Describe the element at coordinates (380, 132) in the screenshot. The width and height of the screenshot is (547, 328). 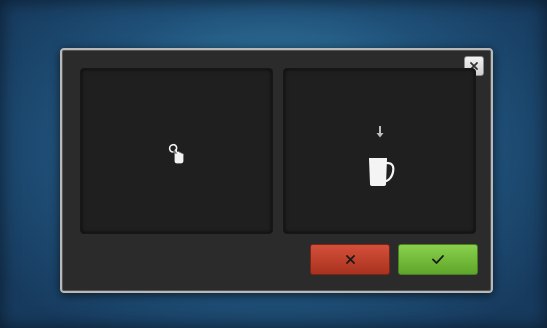
I see `arrow-down-icon` at that location.